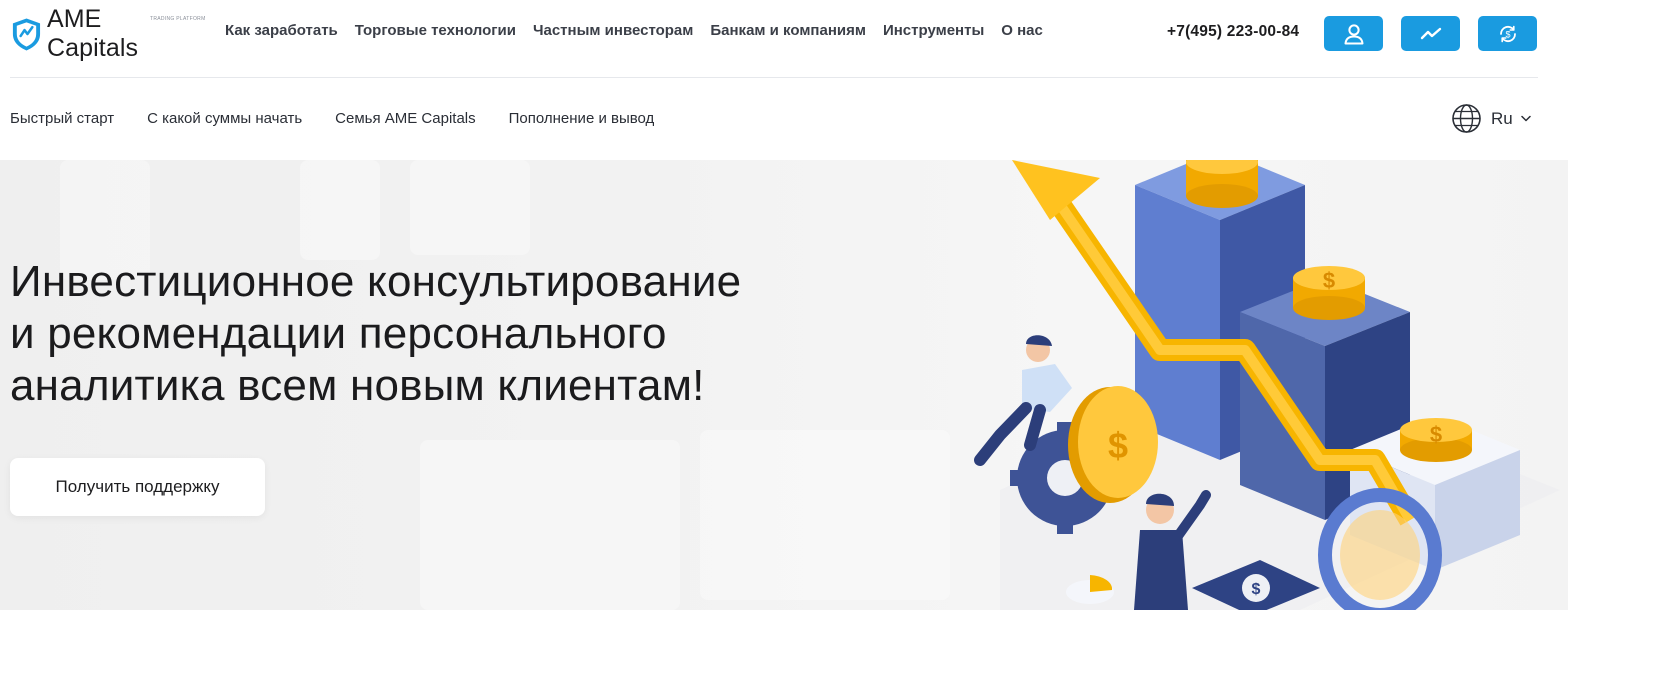 The width and height of the screenshot is (1655, 677). Describe the element at coordinates (26, 34) in the screenshot. I see `logo-shield-icon` at that location.